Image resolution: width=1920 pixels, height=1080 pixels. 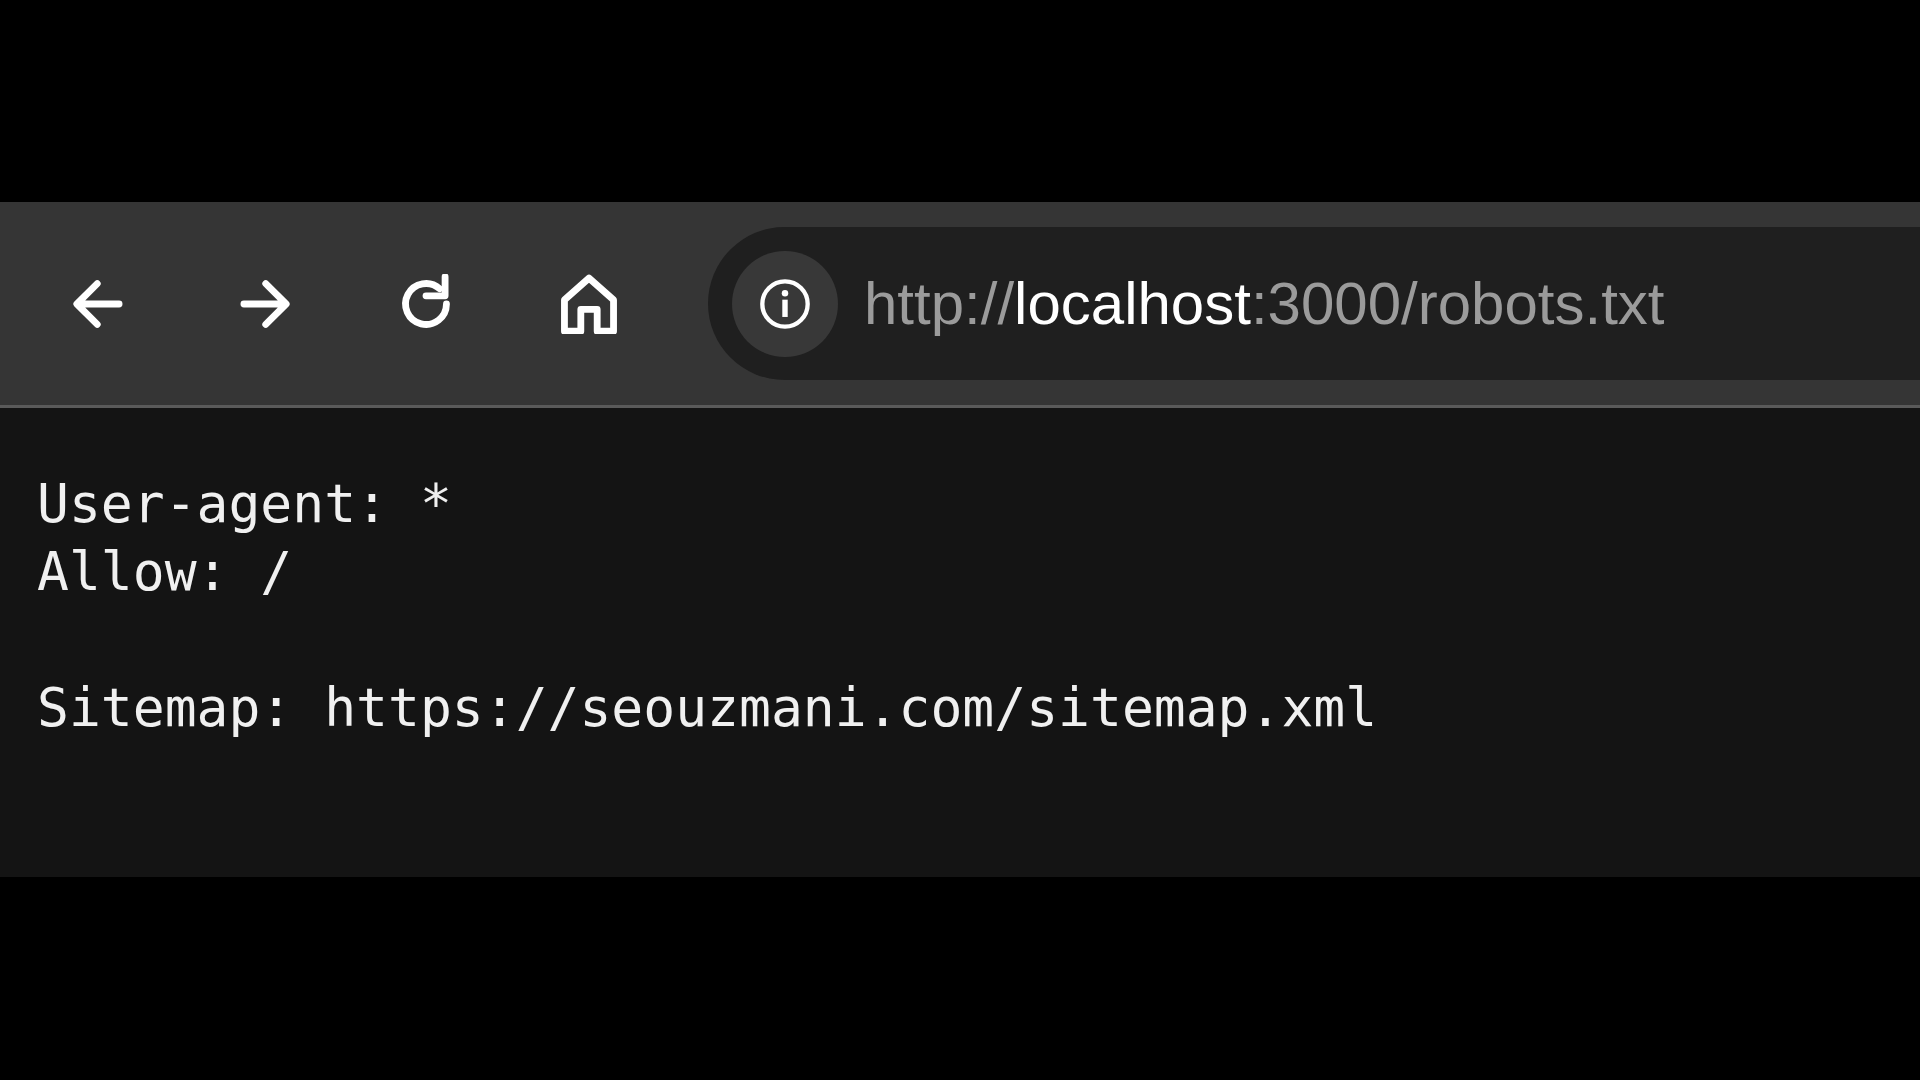 I want to click on address-bar: http://localhost:3000/robots.txt, so click(x=1314, y=303).